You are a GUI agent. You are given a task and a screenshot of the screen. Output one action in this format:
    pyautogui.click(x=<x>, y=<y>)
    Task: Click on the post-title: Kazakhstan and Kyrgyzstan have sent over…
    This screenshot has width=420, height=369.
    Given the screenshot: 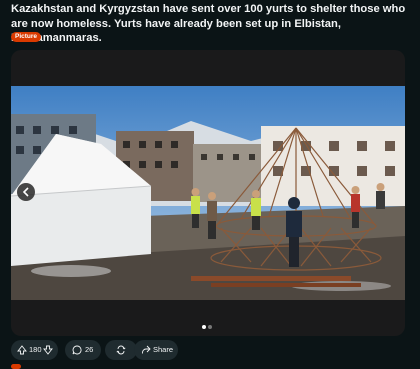 What is the action you would take?
    pyautogui.click(x=211, y=24)
    